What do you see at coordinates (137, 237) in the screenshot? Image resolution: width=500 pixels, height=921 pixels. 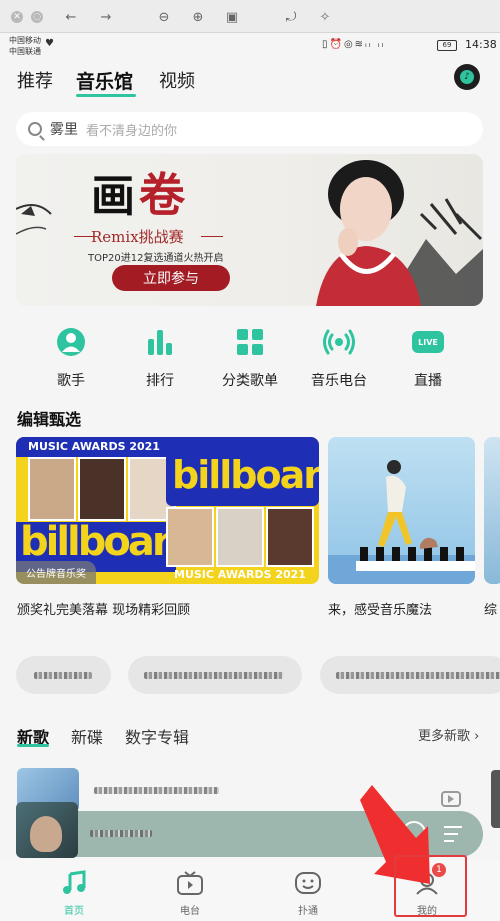 I see `banner-subtitle: Remix挑战赛` at bounding box center [137, 237].